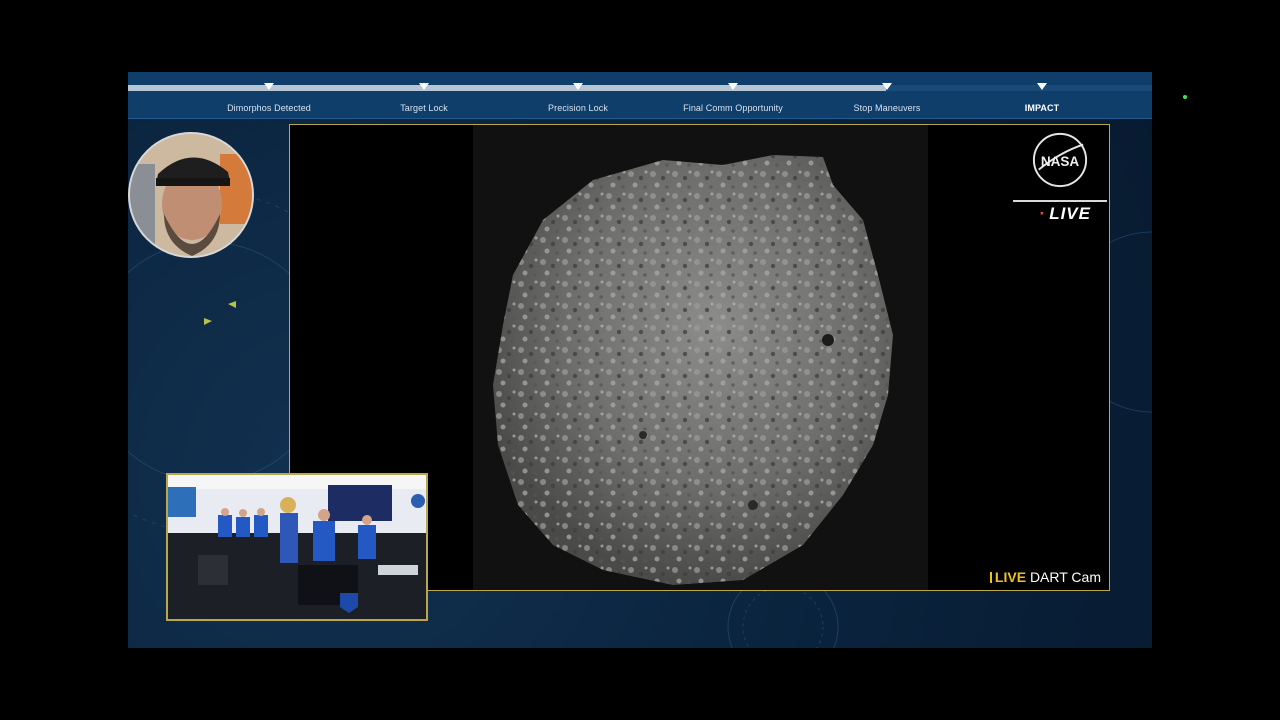 The image size is (1280, 720). I want to click on live-divider, so click(1060, 201).